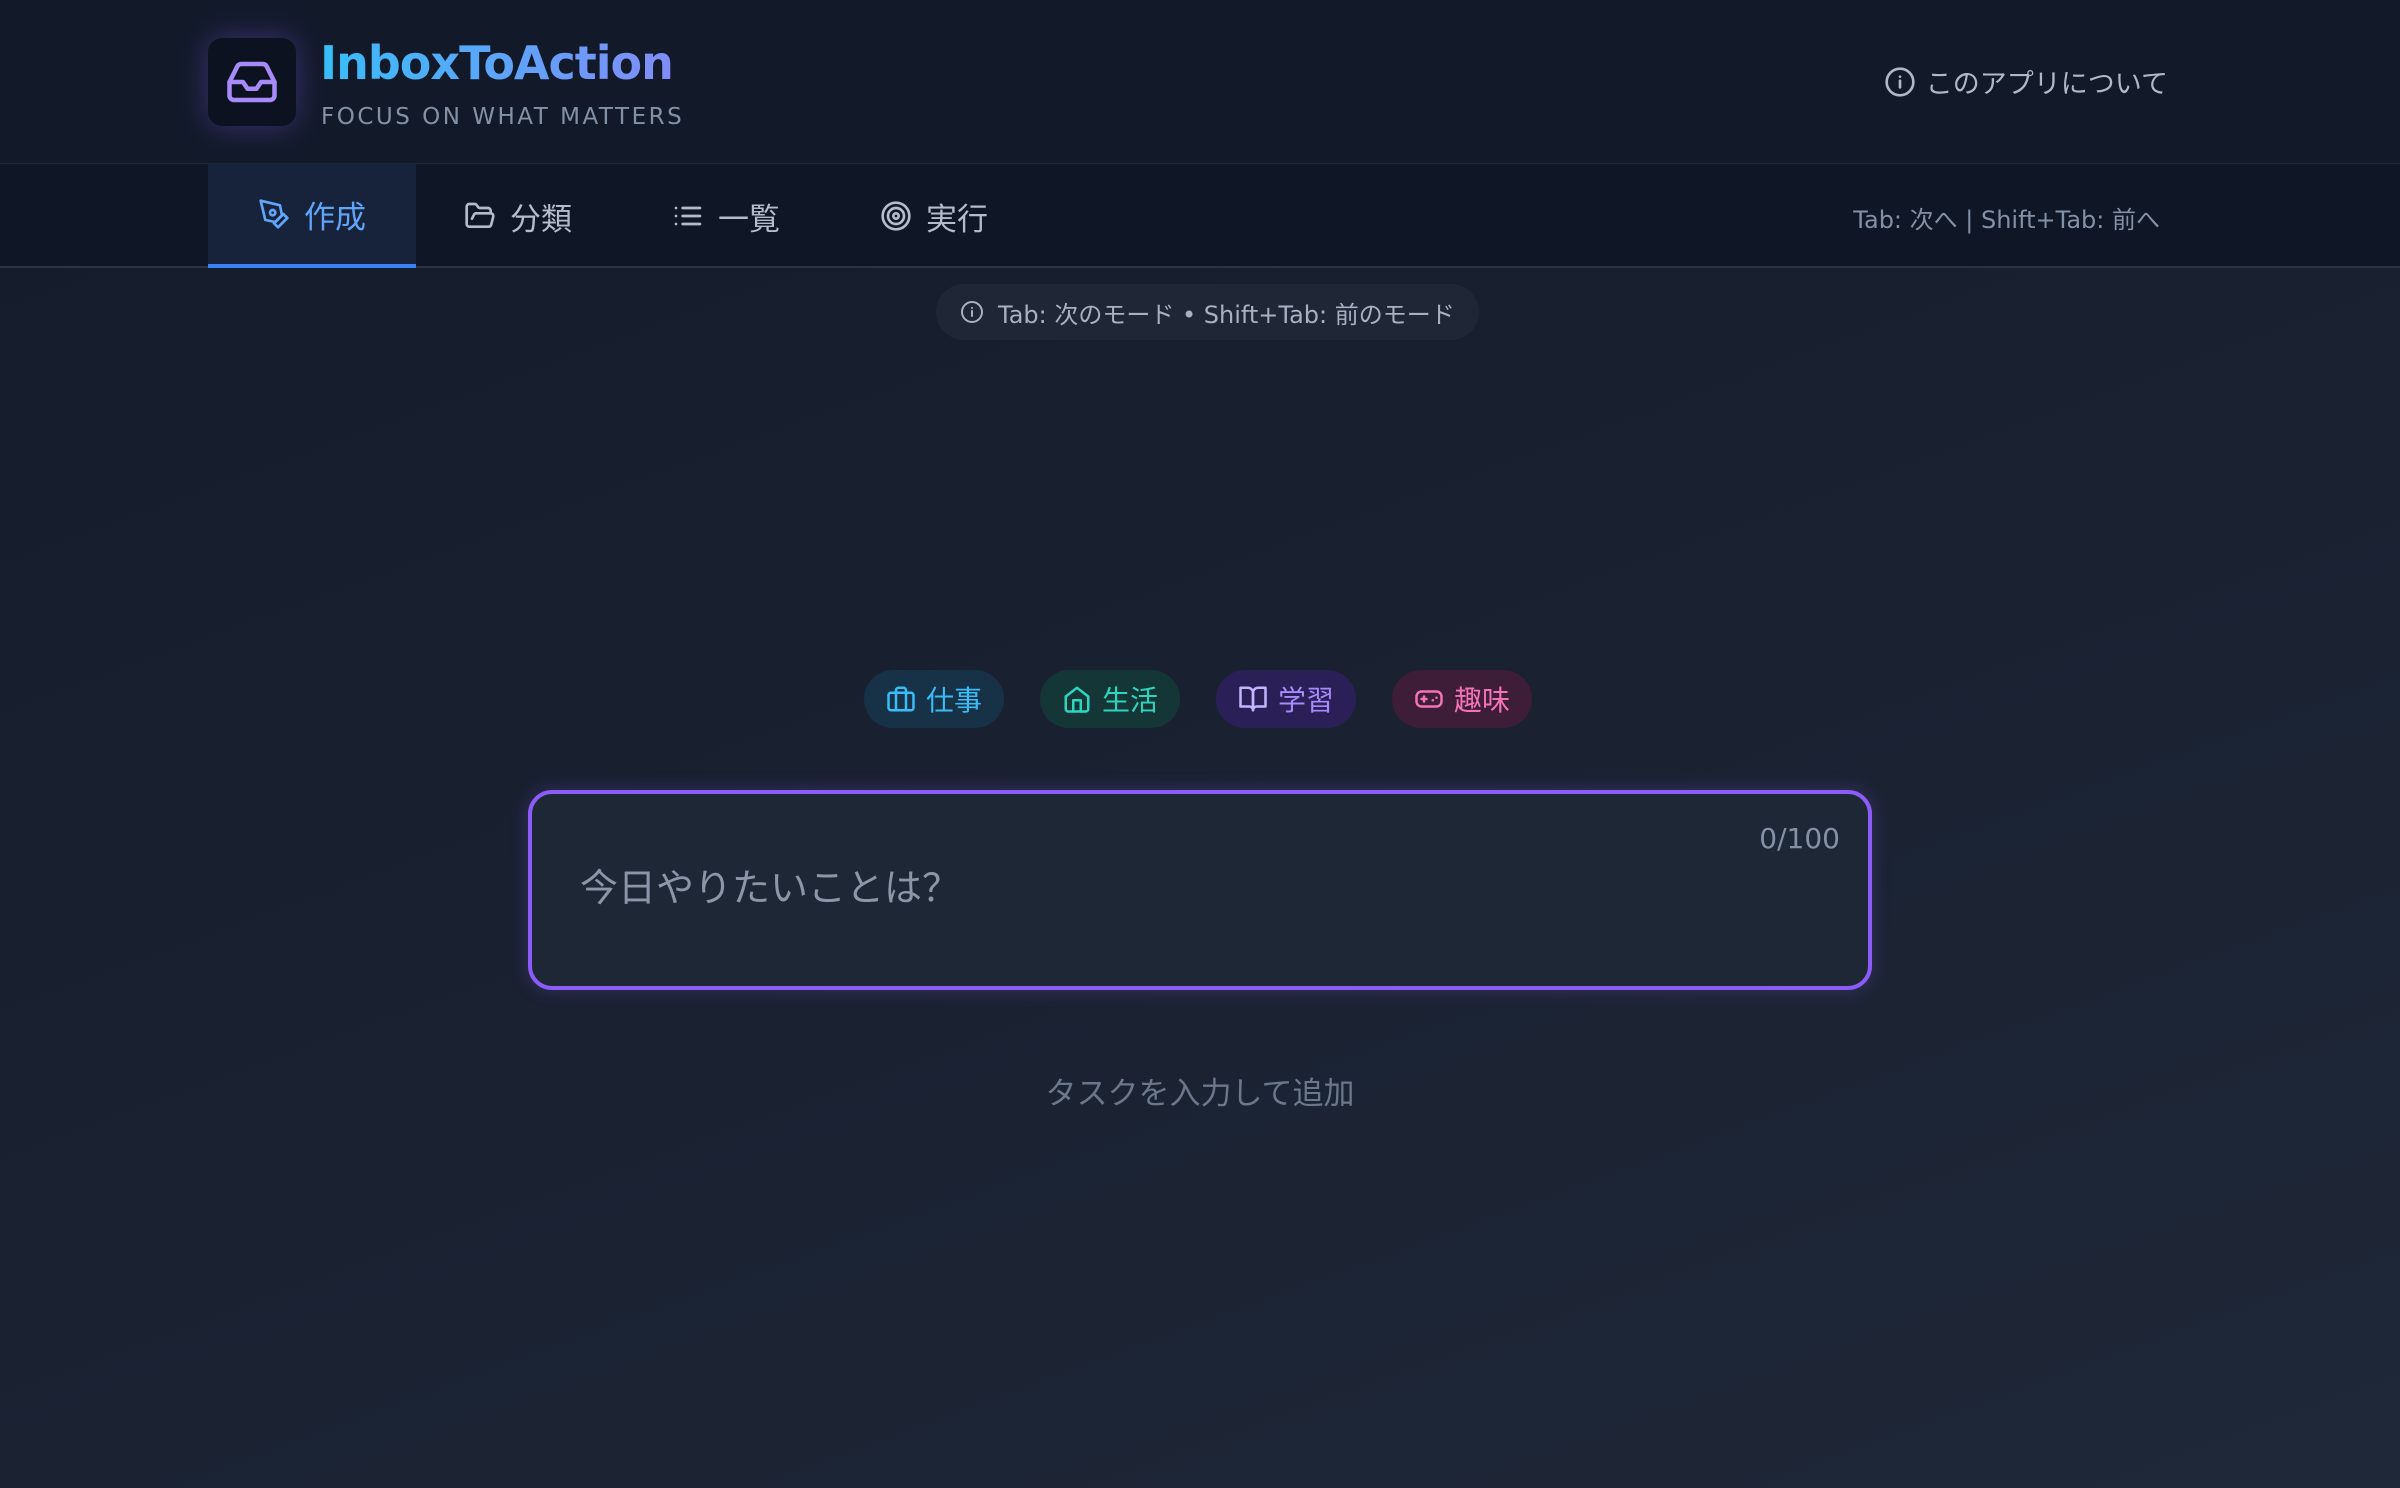 The height and width of the screenshot is (1488, 2400). Describe the element at coordinates (1306, 700) in the screenshot. I see `category-chip-study-label: 学習` at that location.